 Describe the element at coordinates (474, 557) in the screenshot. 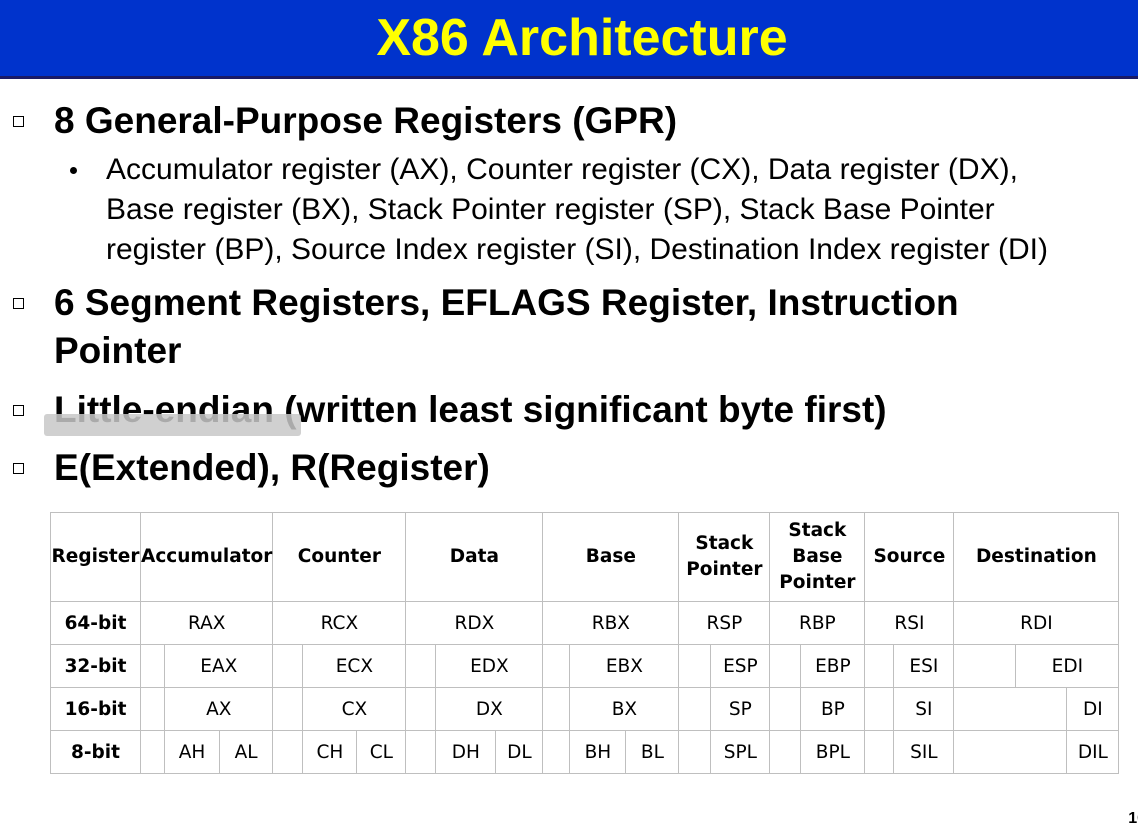

I see `header-data: Data` at that location.